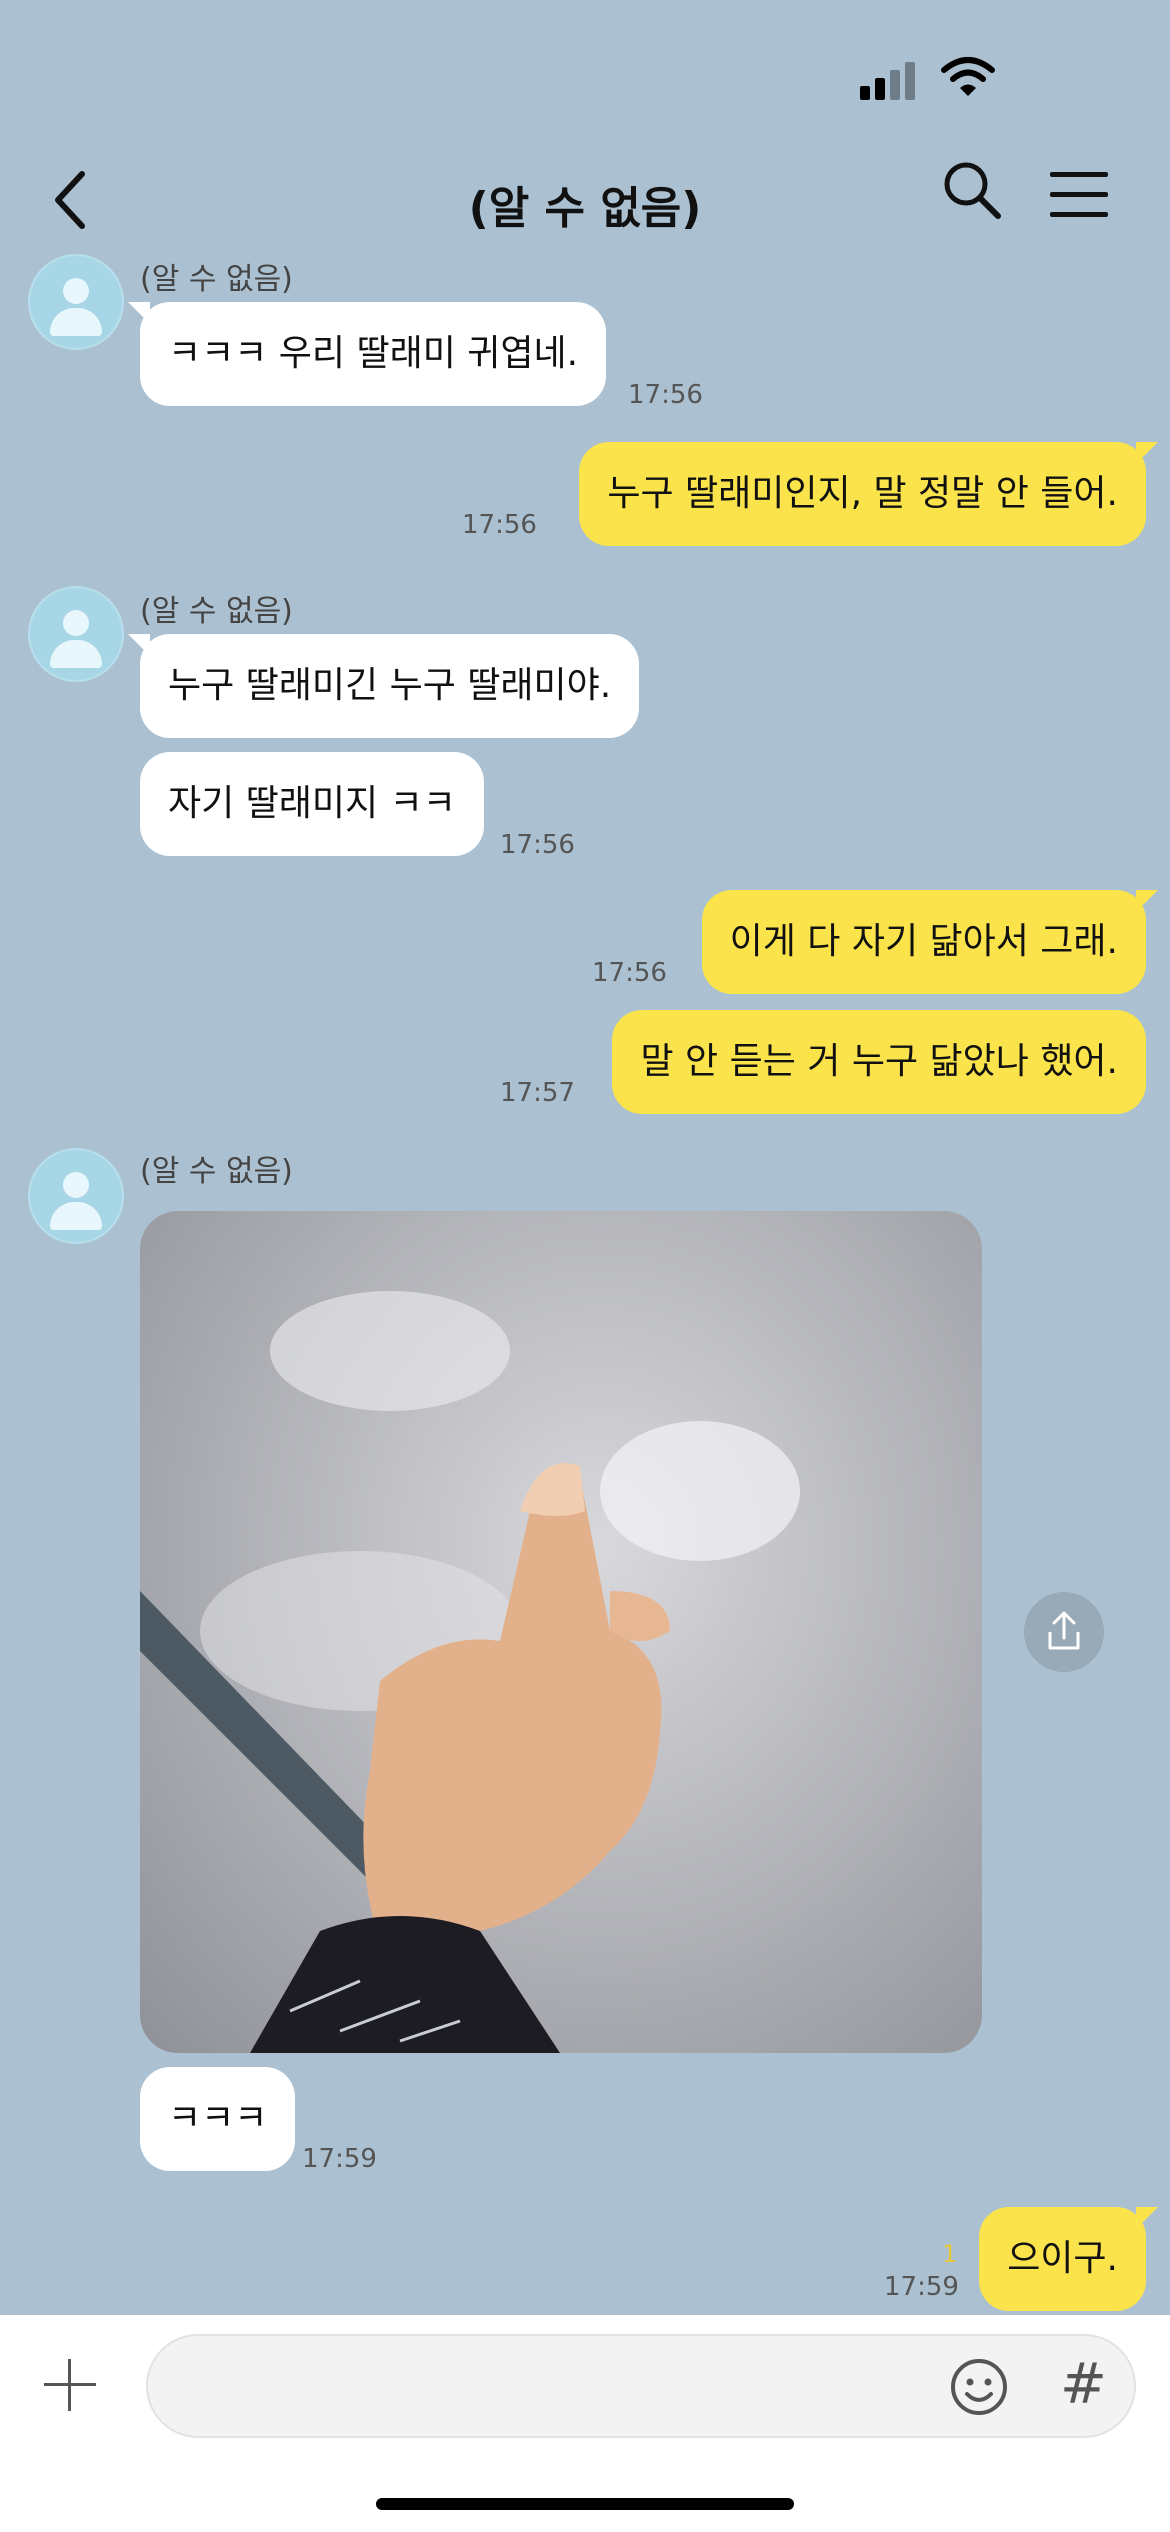  What do you see at coordinates (1081, 189) in the screenshot?
I see `menu-icon` at bounding box center [1081, 189].